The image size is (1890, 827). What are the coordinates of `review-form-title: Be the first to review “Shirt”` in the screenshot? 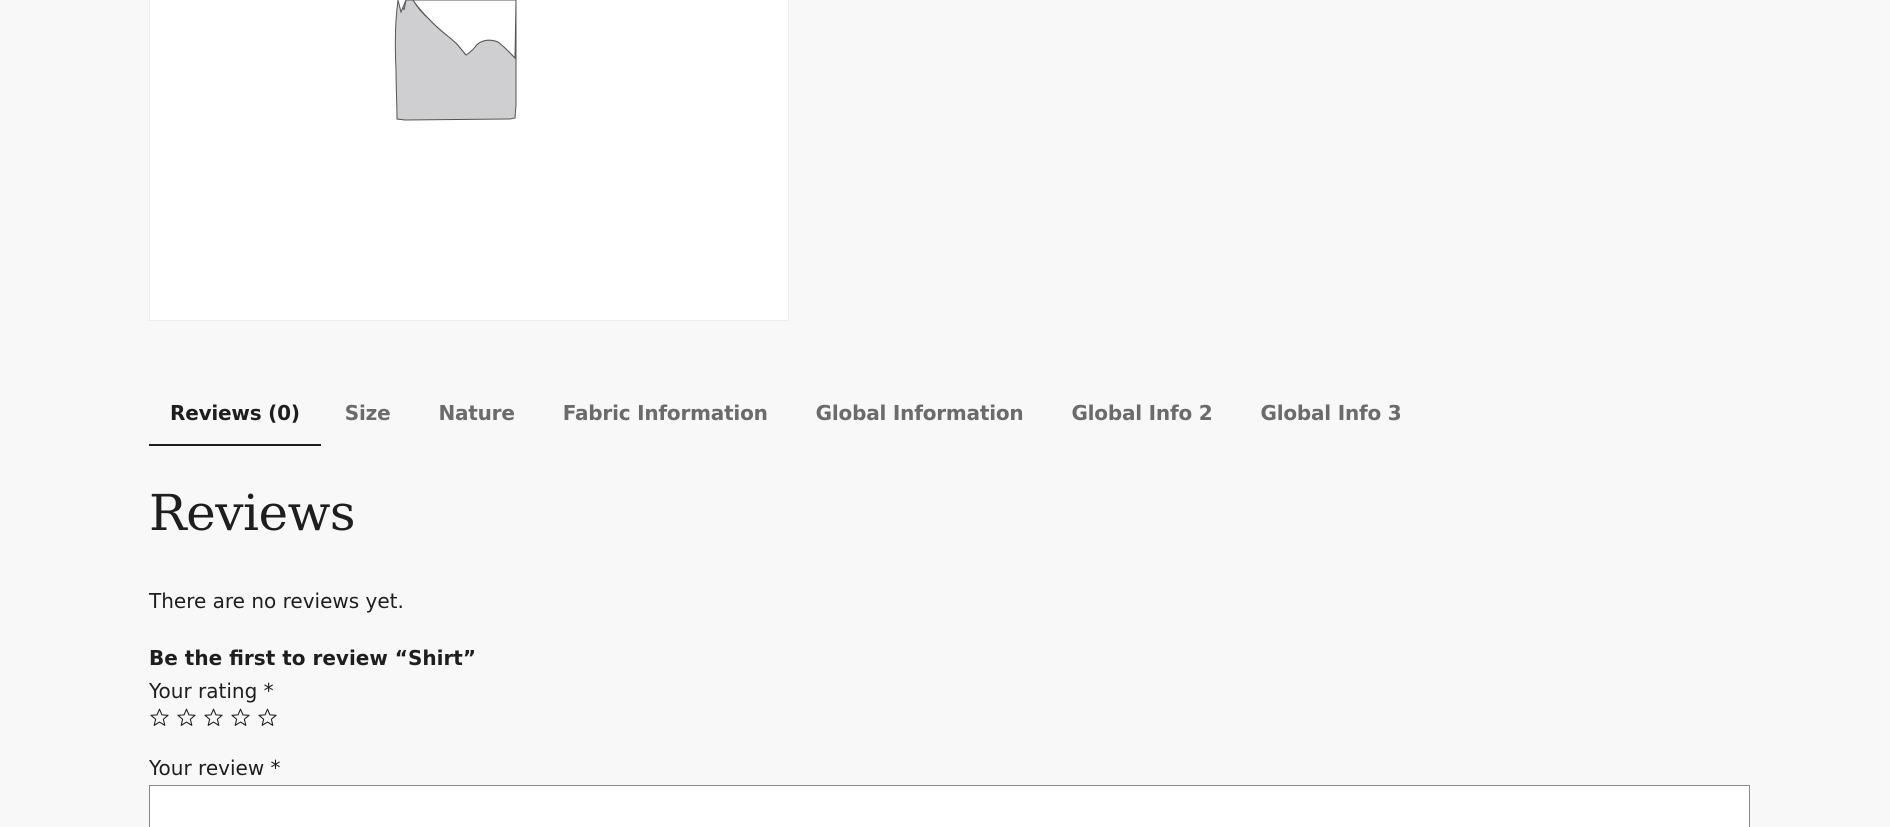 It's located at (313, 658).